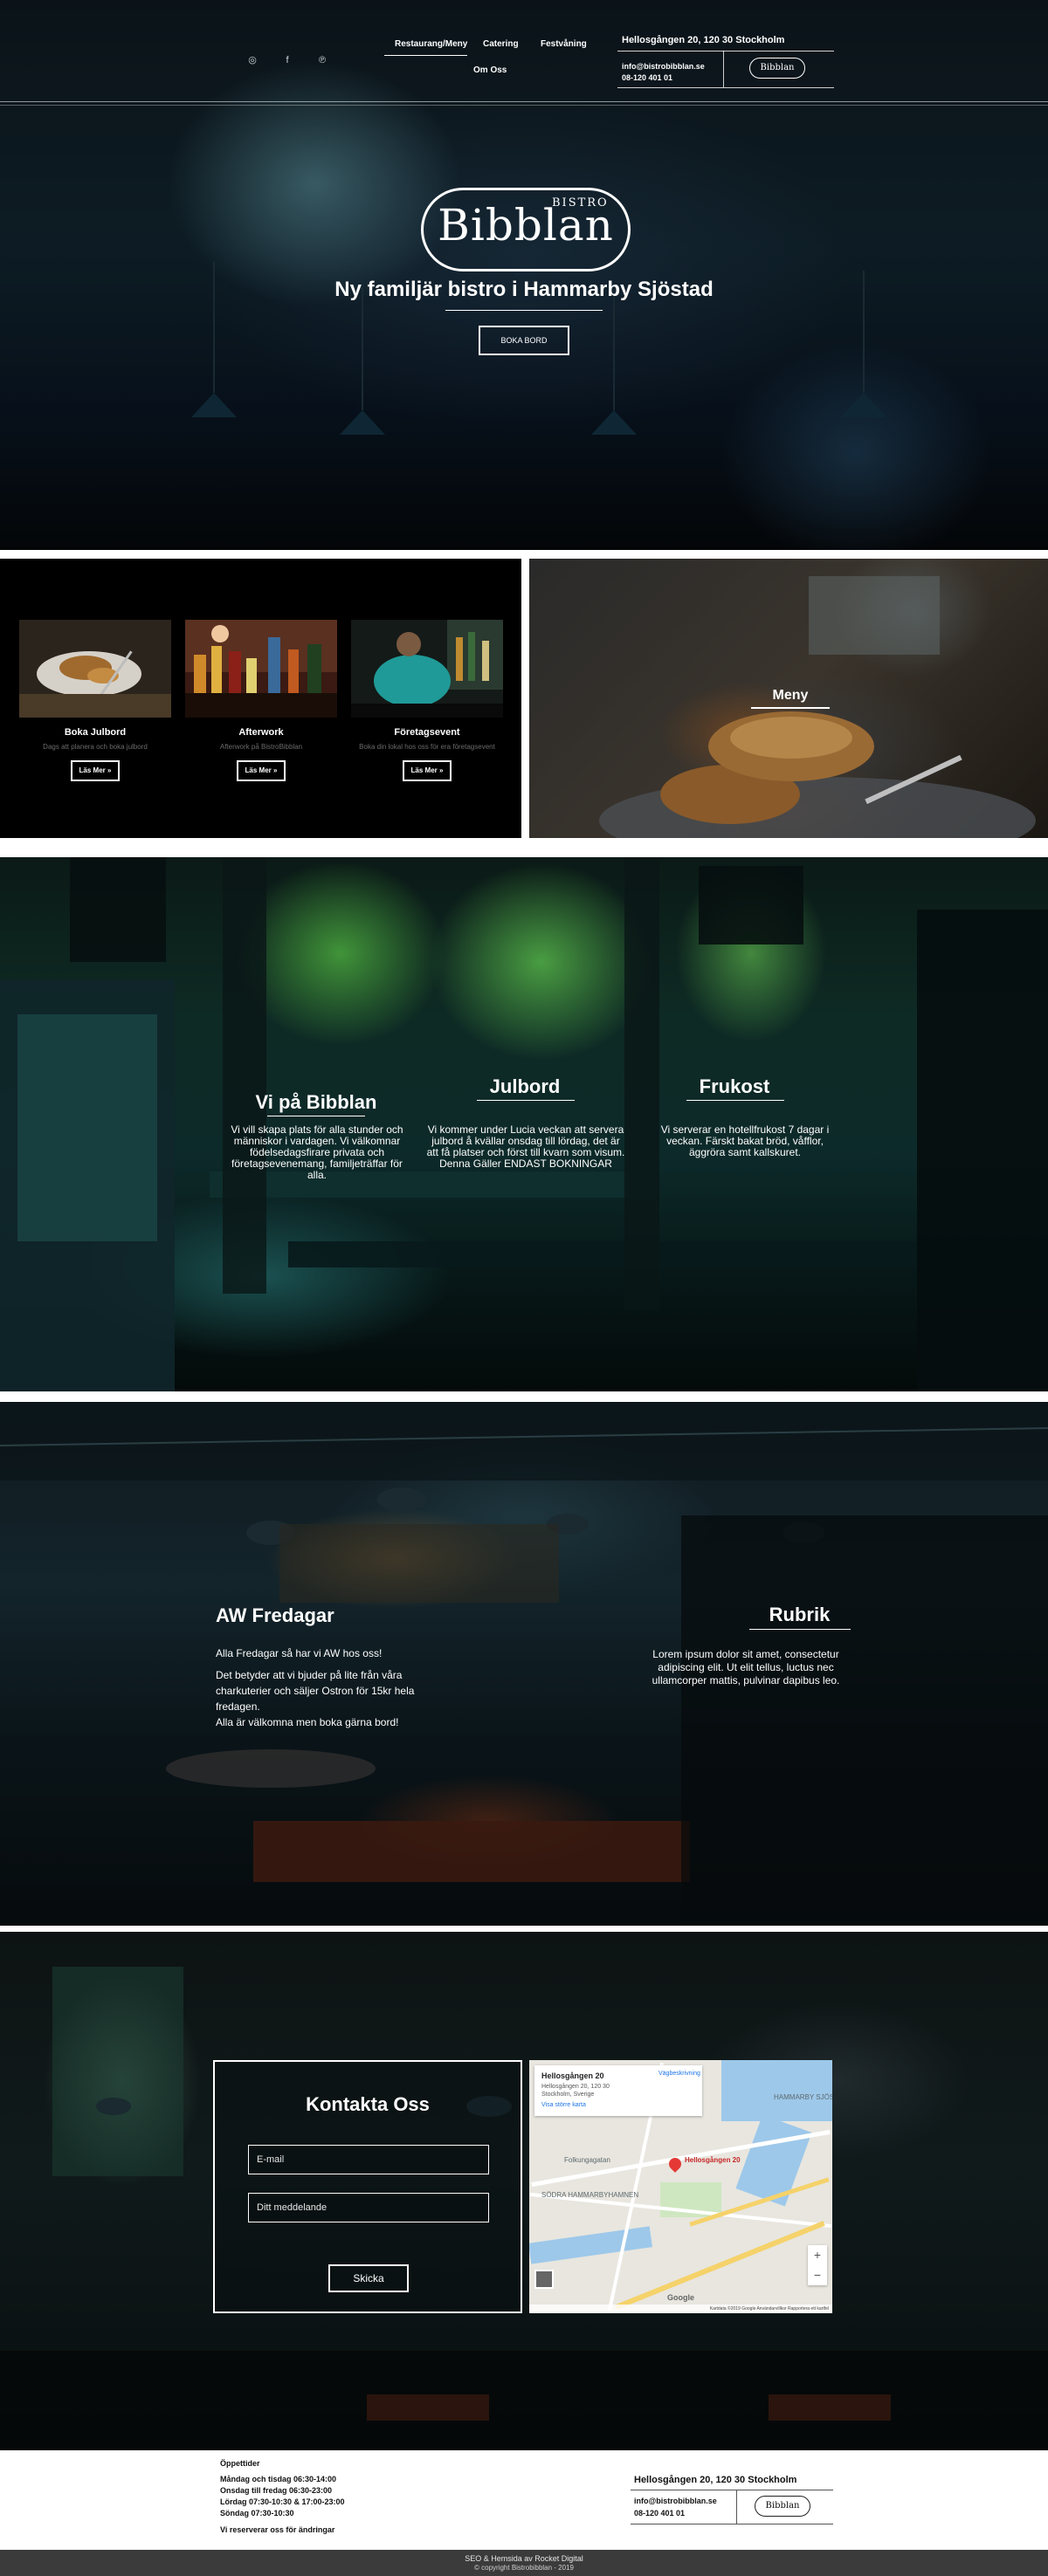  I want to click on pinterest-icon: ℗, so click(322, 60).